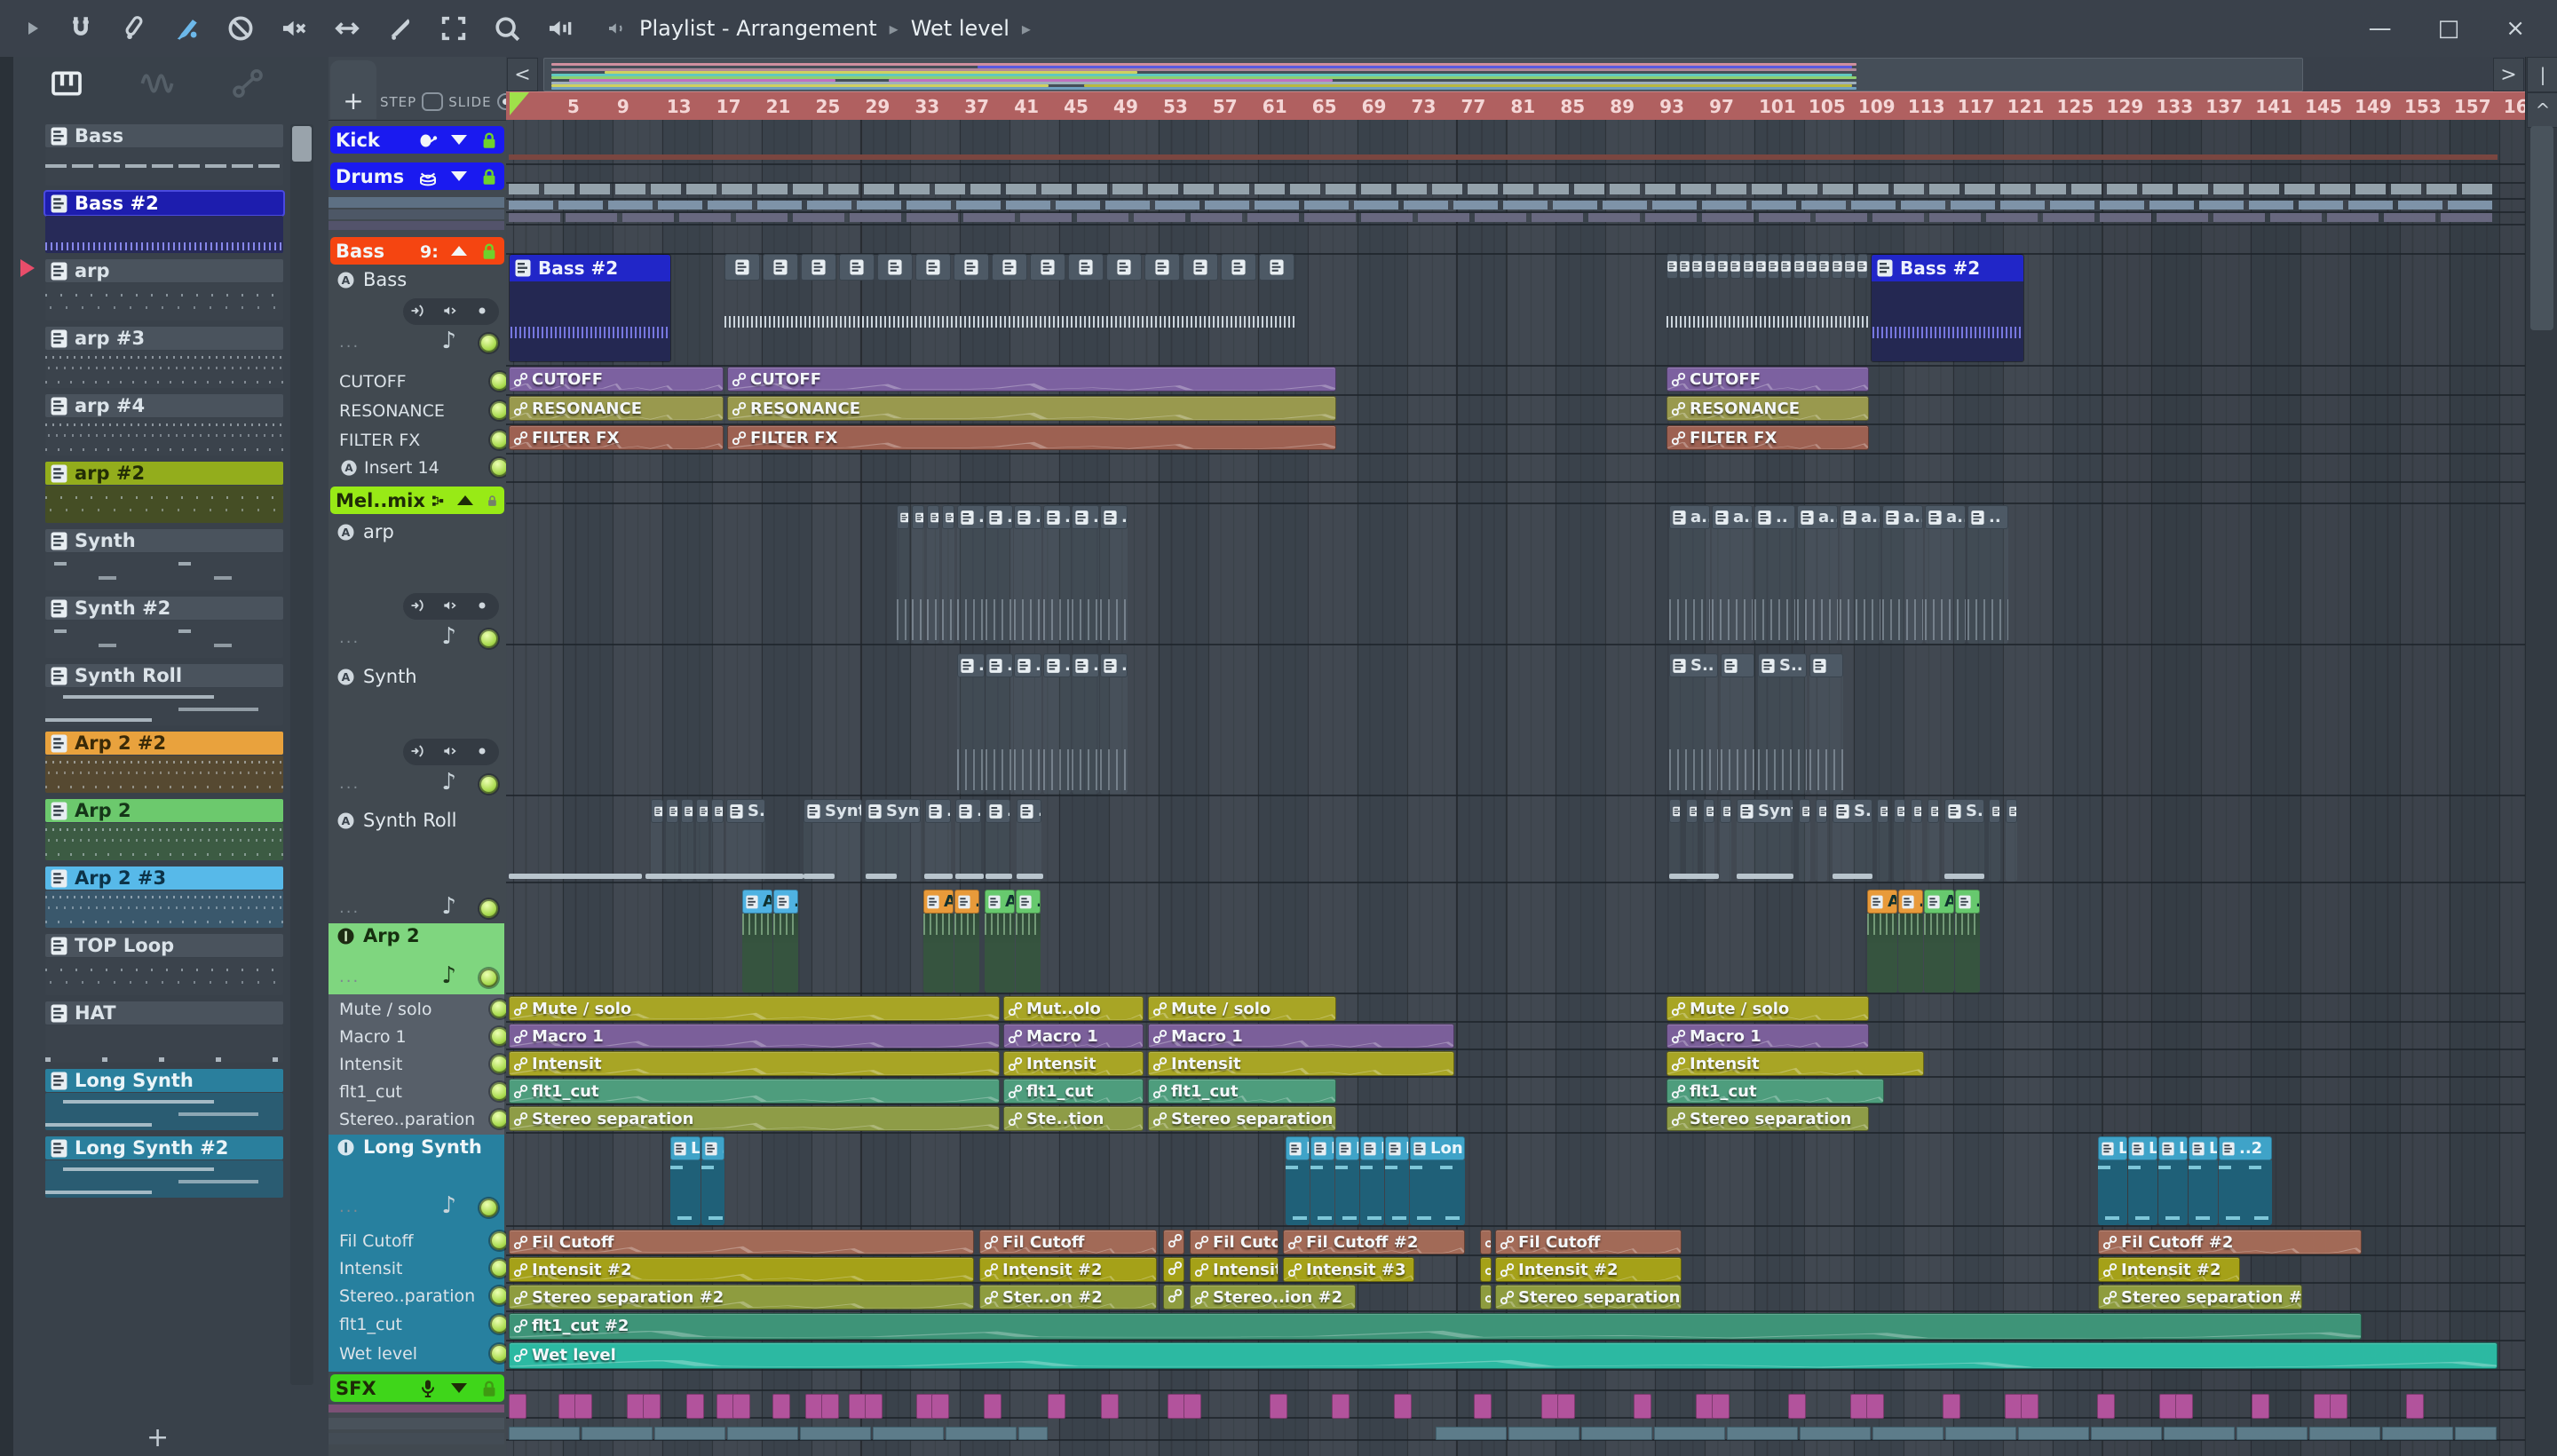 This screenshot has width=2557, height=1456. I want to click on automation-track-row: Wet level, so click(423, 1353).